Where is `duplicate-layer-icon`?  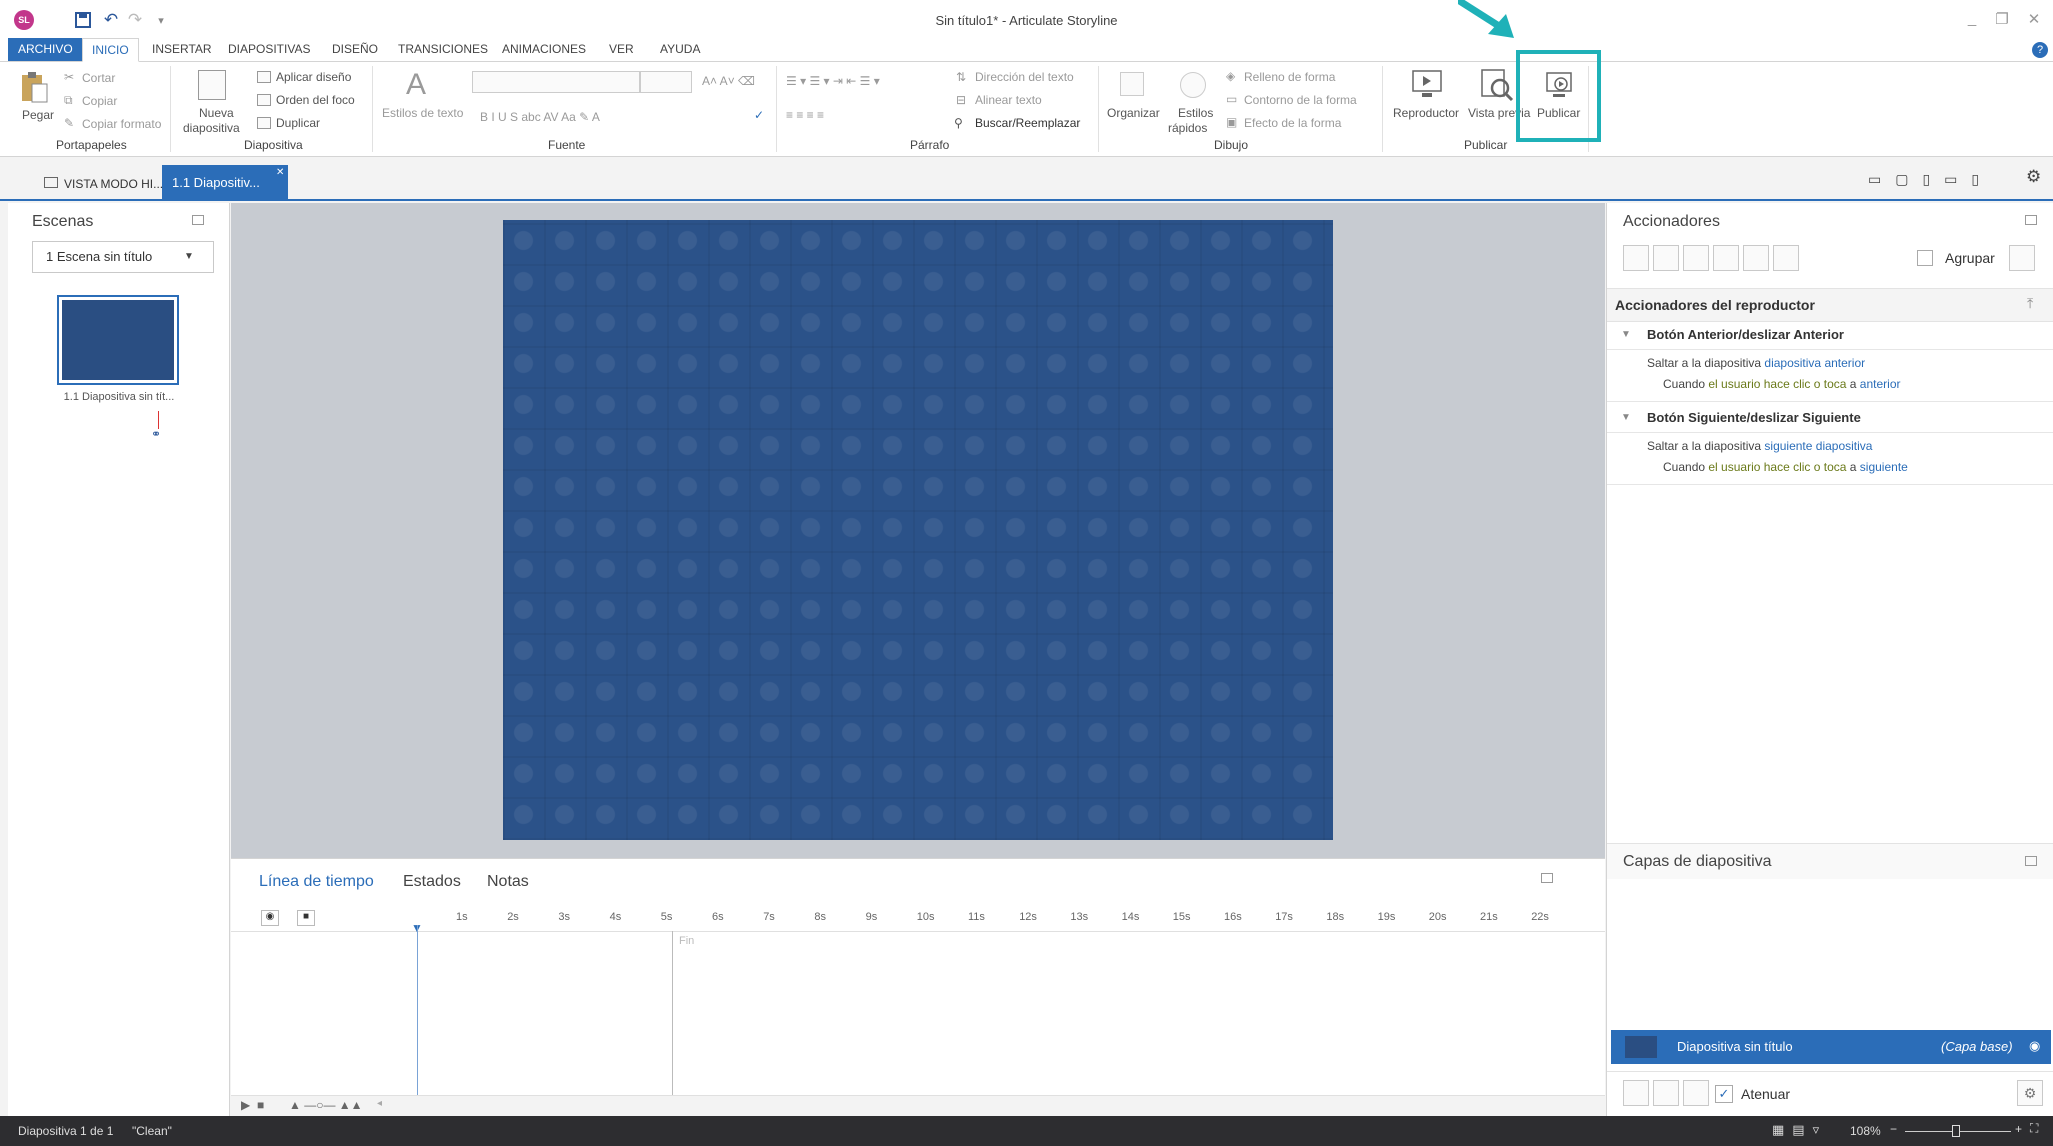
duplicate-layer-icon is located at coordinates (1666, 1093).